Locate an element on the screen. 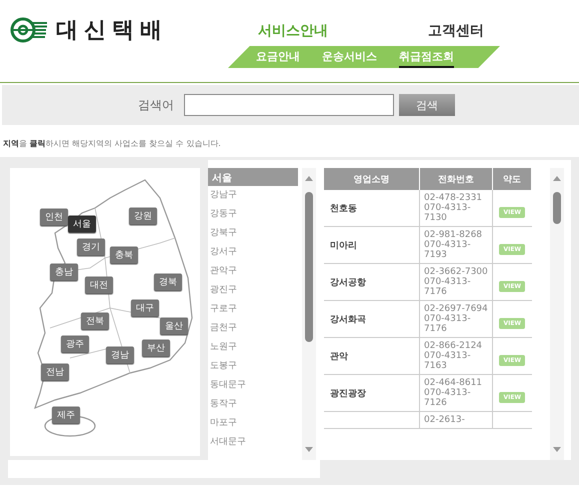  table-cell: 강서화곡 is located at coordinates (372, 319).